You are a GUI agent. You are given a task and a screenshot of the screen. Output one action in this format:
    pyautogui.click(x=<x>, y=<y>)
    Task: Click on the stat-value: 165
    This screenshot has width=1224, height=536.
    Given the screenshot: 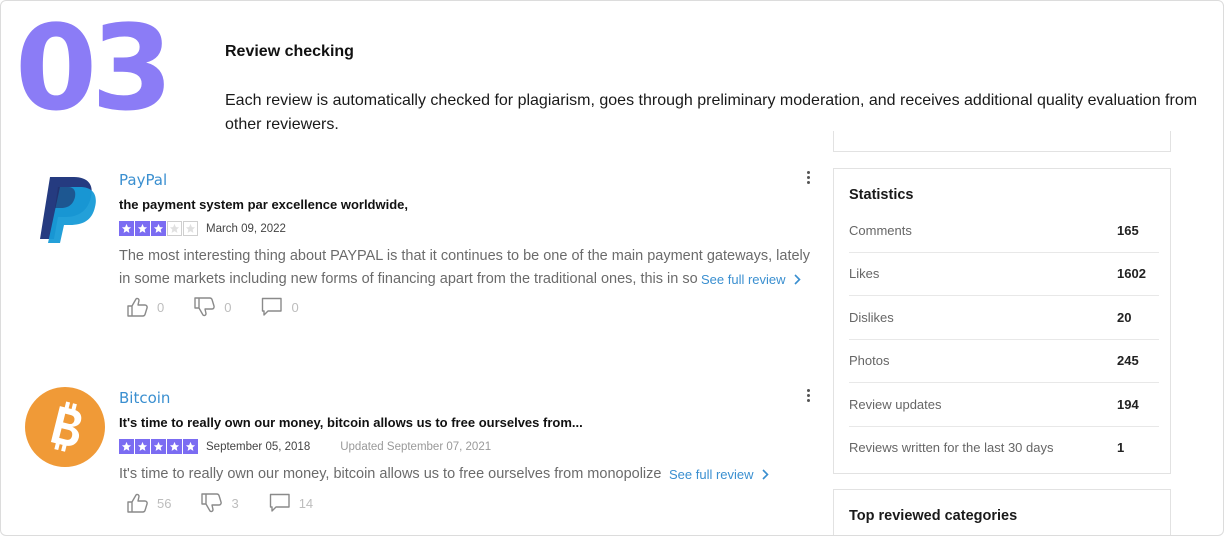 What is the action you would take?
    pyautogui.click(x=1128, y=230)
    